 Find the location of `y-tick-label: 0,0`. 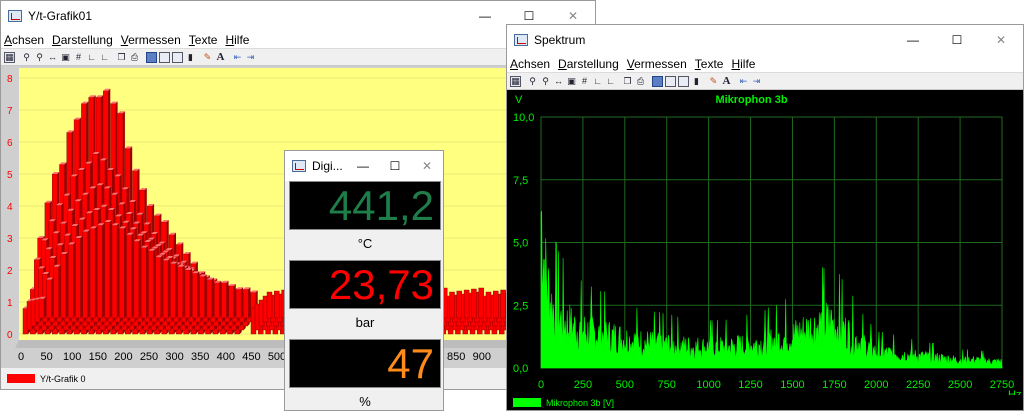

y-tick-label: 0,0 is located at coordinates (520, 369).